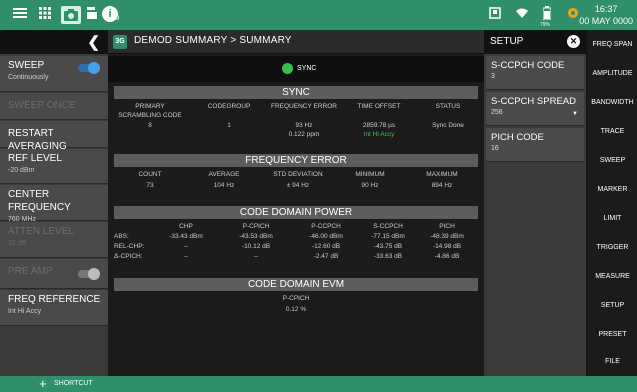 The image size is (637, 392). What do you see at coordinates (304, 134) in the screenshot?
I see `sync-sub-value: 0.122 ppm` at bounding box center [304, 134].